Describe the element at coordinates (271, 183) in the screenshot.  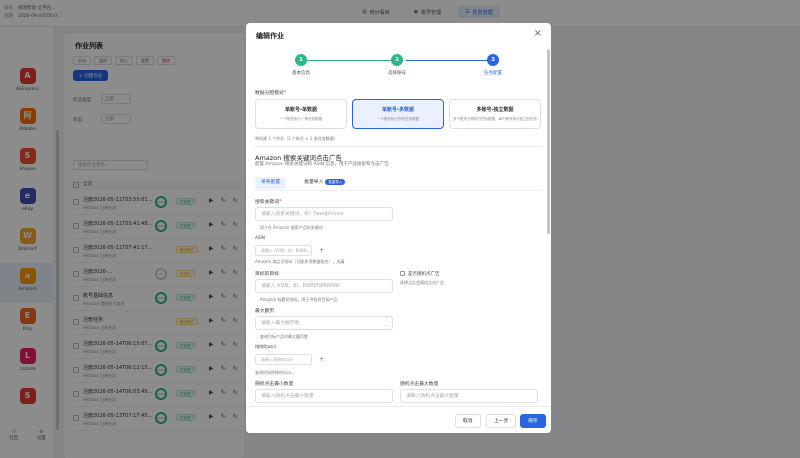
I see `tab-single-config: 单条配置` at that location.